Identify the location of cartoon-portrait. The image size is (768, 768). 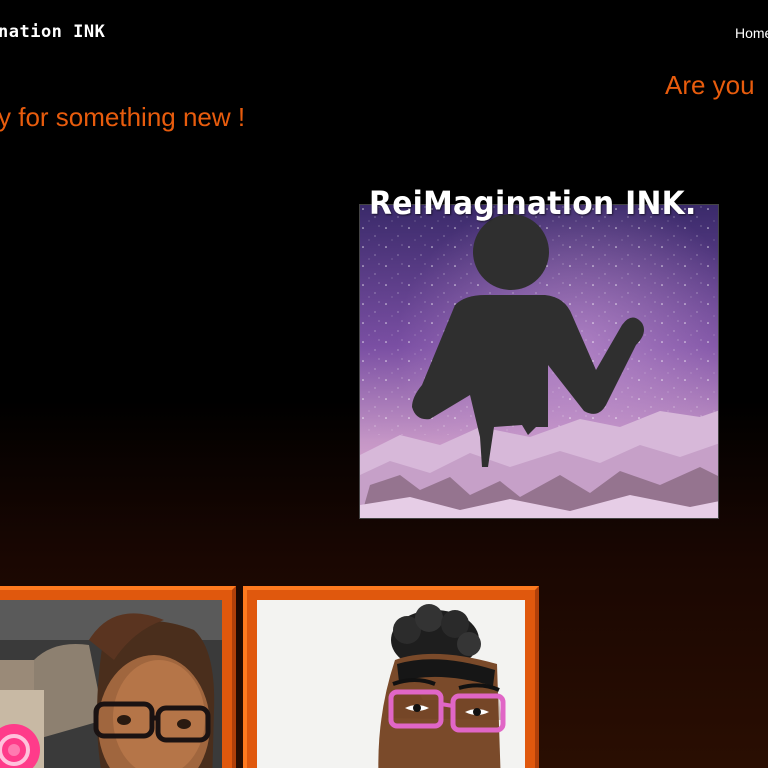
(391, 684).